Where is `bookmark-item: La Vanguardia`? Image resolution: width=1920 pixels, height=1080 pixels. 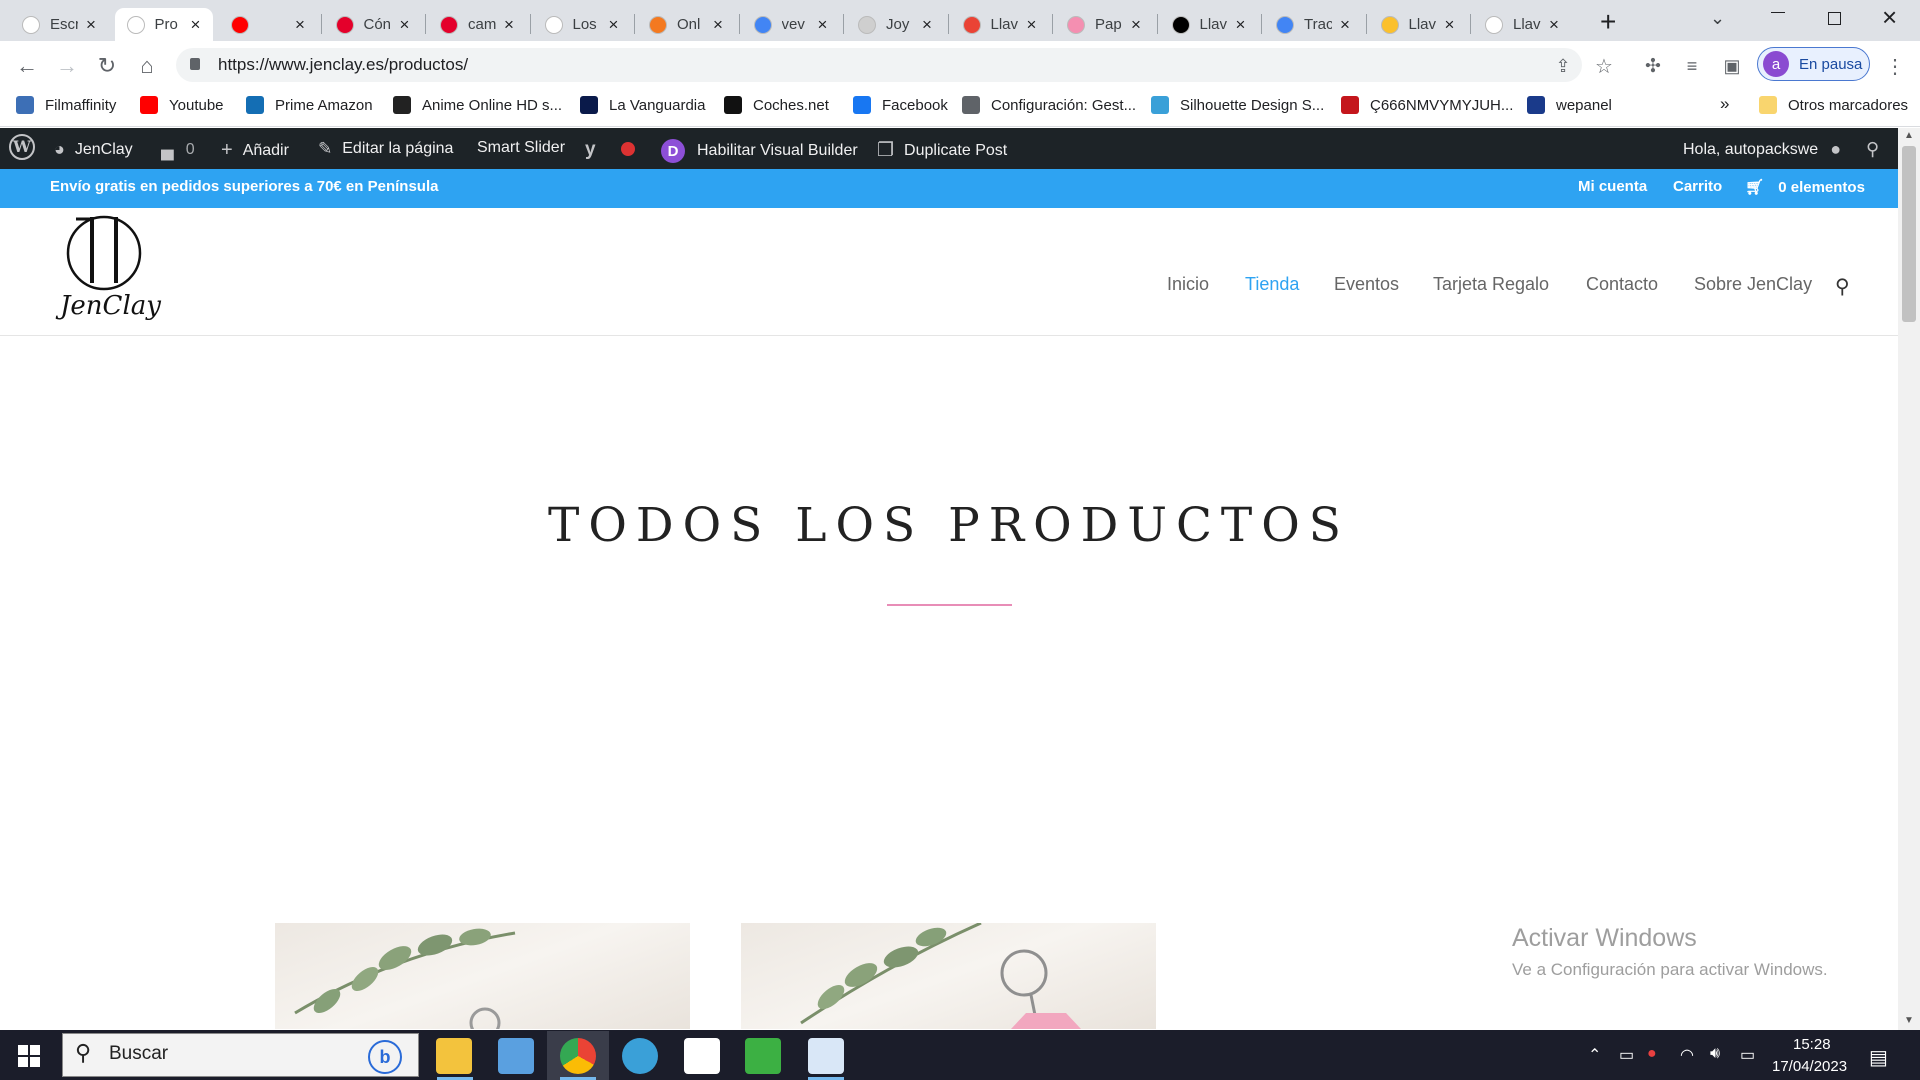
bookmark-item: La Vanguardia is located at coordinates (642, 105).